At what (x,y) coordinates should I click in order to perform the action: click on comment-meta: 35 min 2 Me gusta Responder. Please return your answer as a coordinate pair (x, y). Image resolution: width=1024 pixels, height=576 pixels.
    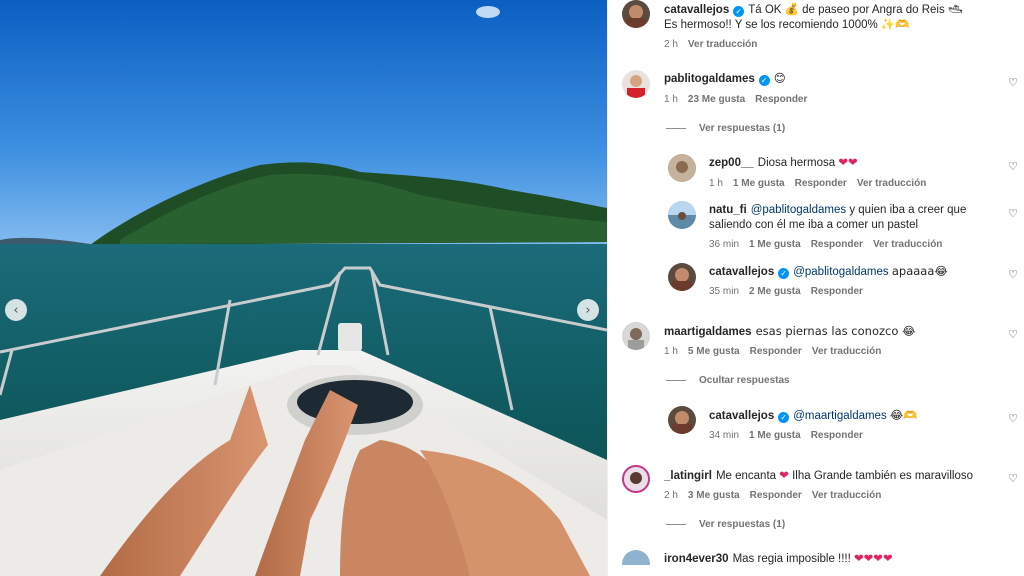
    Looking at the image, I should click on (786, 291).